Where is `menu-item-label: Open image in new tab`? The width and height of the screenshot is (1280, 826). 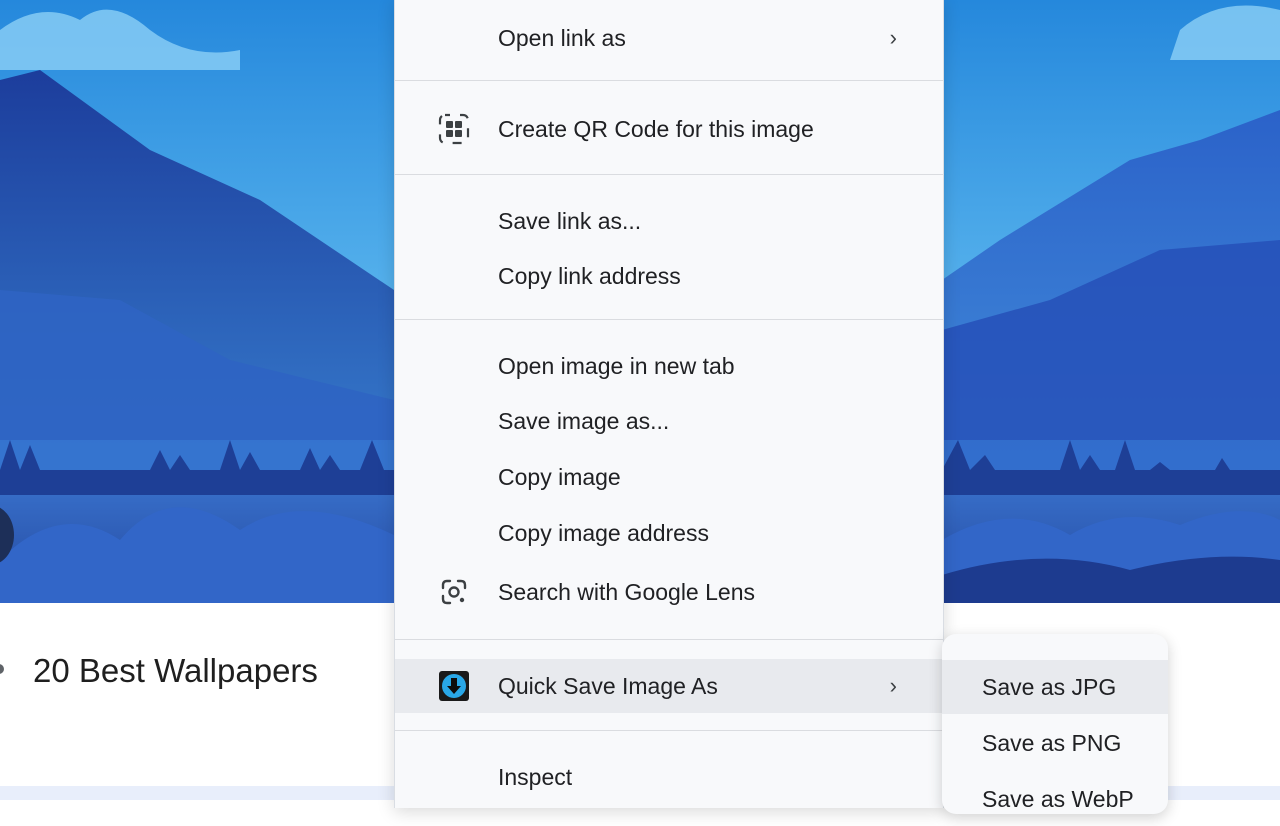 menu-item-label: Open image in new tab is located at coordinates (616, 365).